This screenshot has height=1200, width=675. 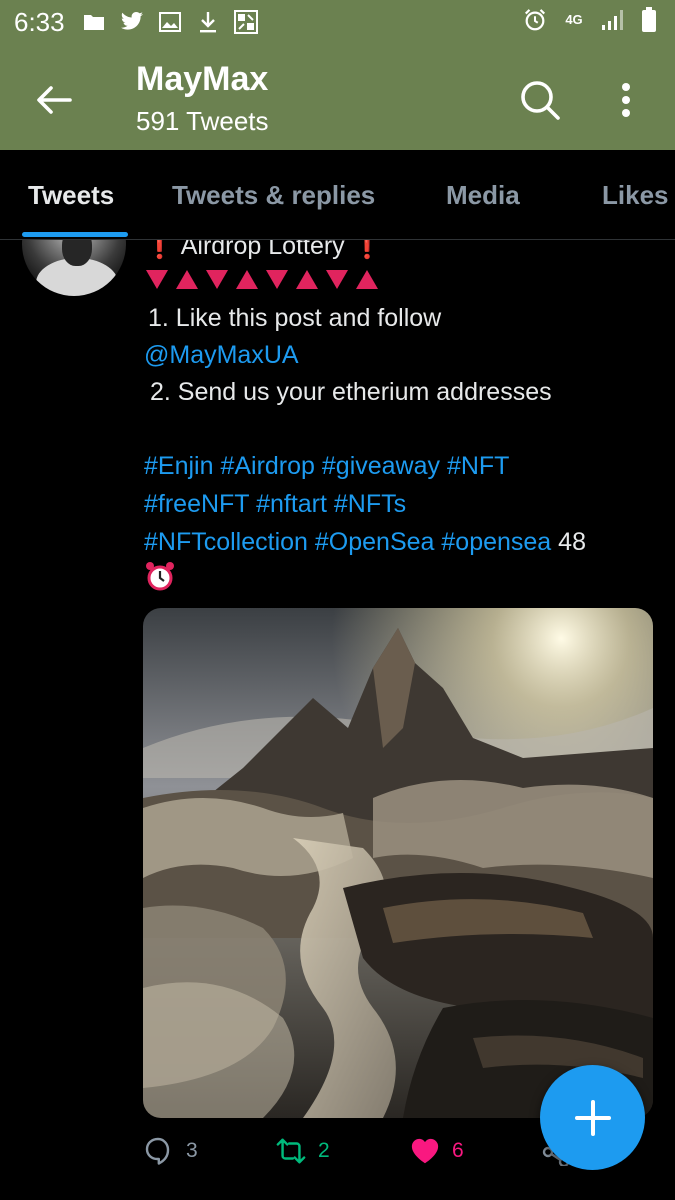 I want to click on signal-icon, so click(x=613, y=20).